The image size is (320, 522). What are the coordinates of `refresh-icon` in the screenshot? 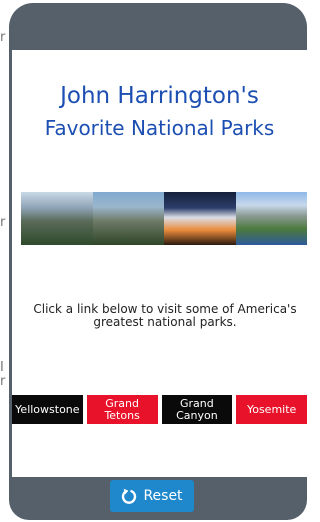 It's located at (129, 496).